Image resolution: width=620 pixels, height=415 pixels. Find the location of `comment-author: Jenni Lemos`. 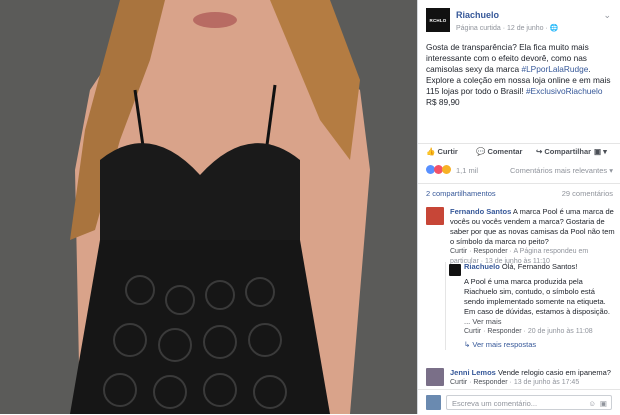

comment-author: Jenni Lemos is located at coordinates (473, 372).